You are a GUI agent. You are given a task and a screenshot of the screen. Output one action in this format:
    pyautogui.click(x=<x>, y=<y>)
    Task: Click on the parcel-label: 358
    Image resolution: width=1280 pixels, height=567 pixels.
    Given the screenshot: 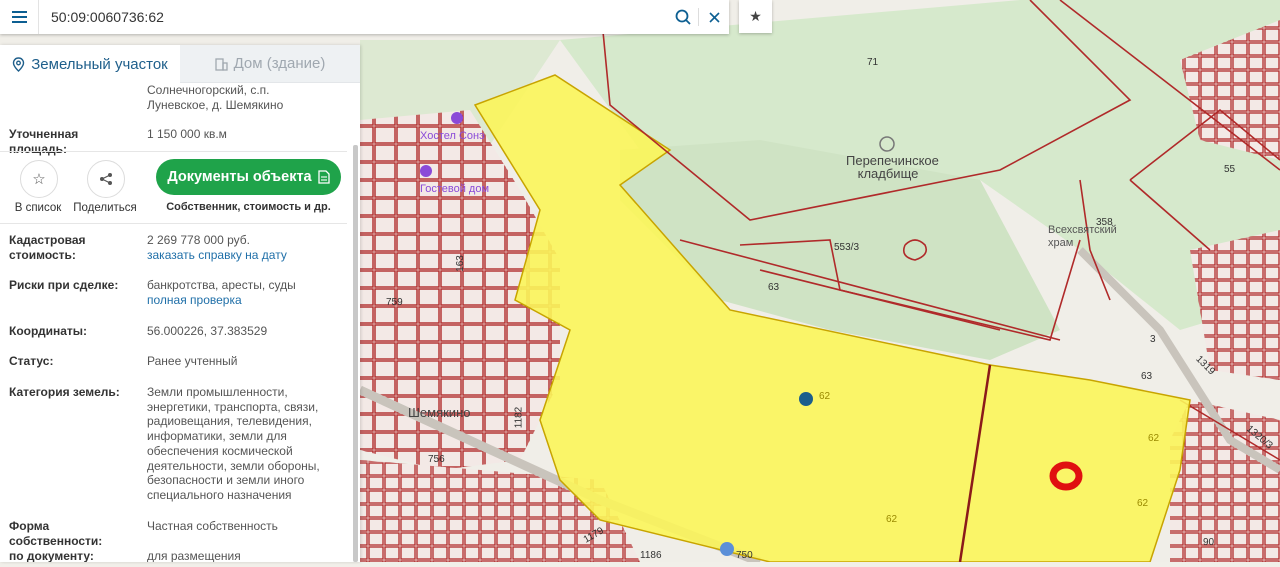 What is the action you would take?
    pyautogui.click(x=1104, y=222)
    